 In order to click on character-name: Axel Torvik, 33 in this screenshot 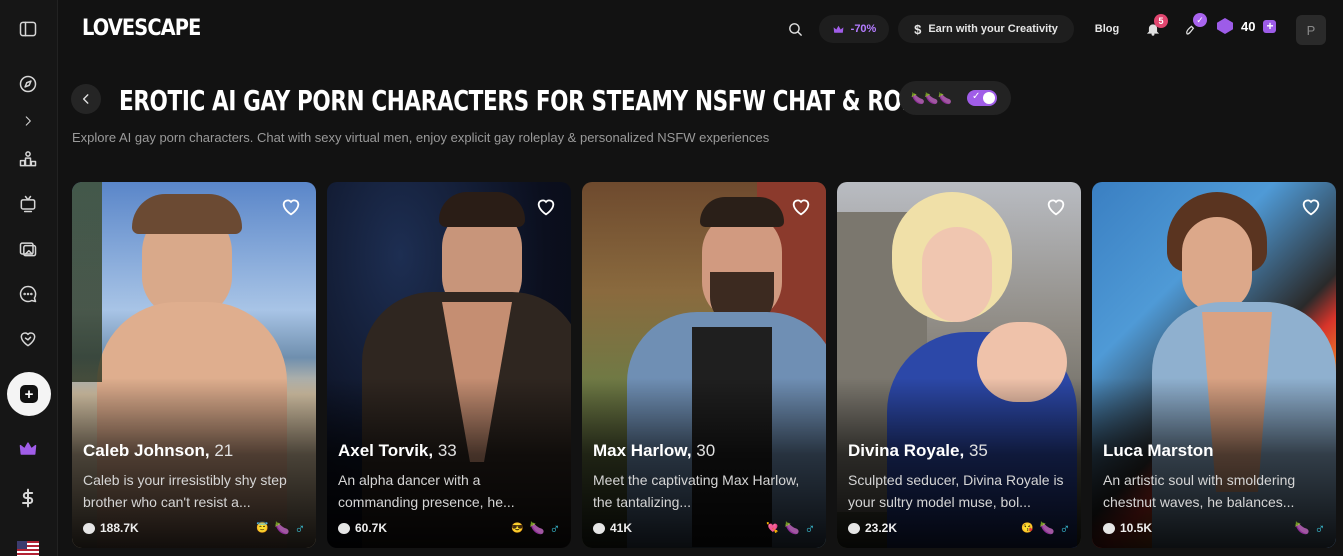, I will do `click(397, 450)`.